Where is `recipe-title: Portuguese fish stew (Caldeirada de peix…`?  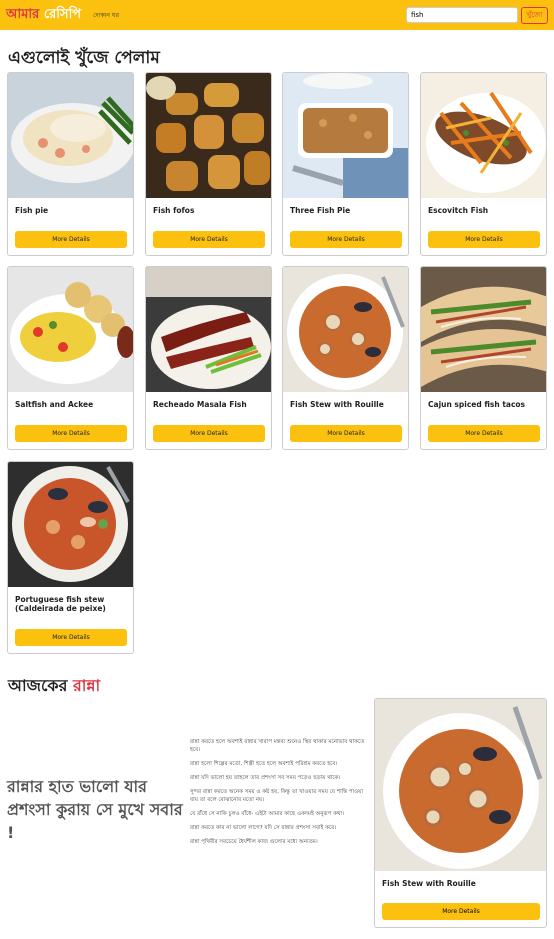
recipe-title: Portuguese fish stew (Caldeirada de peix… is located at coordinates (60, 604).